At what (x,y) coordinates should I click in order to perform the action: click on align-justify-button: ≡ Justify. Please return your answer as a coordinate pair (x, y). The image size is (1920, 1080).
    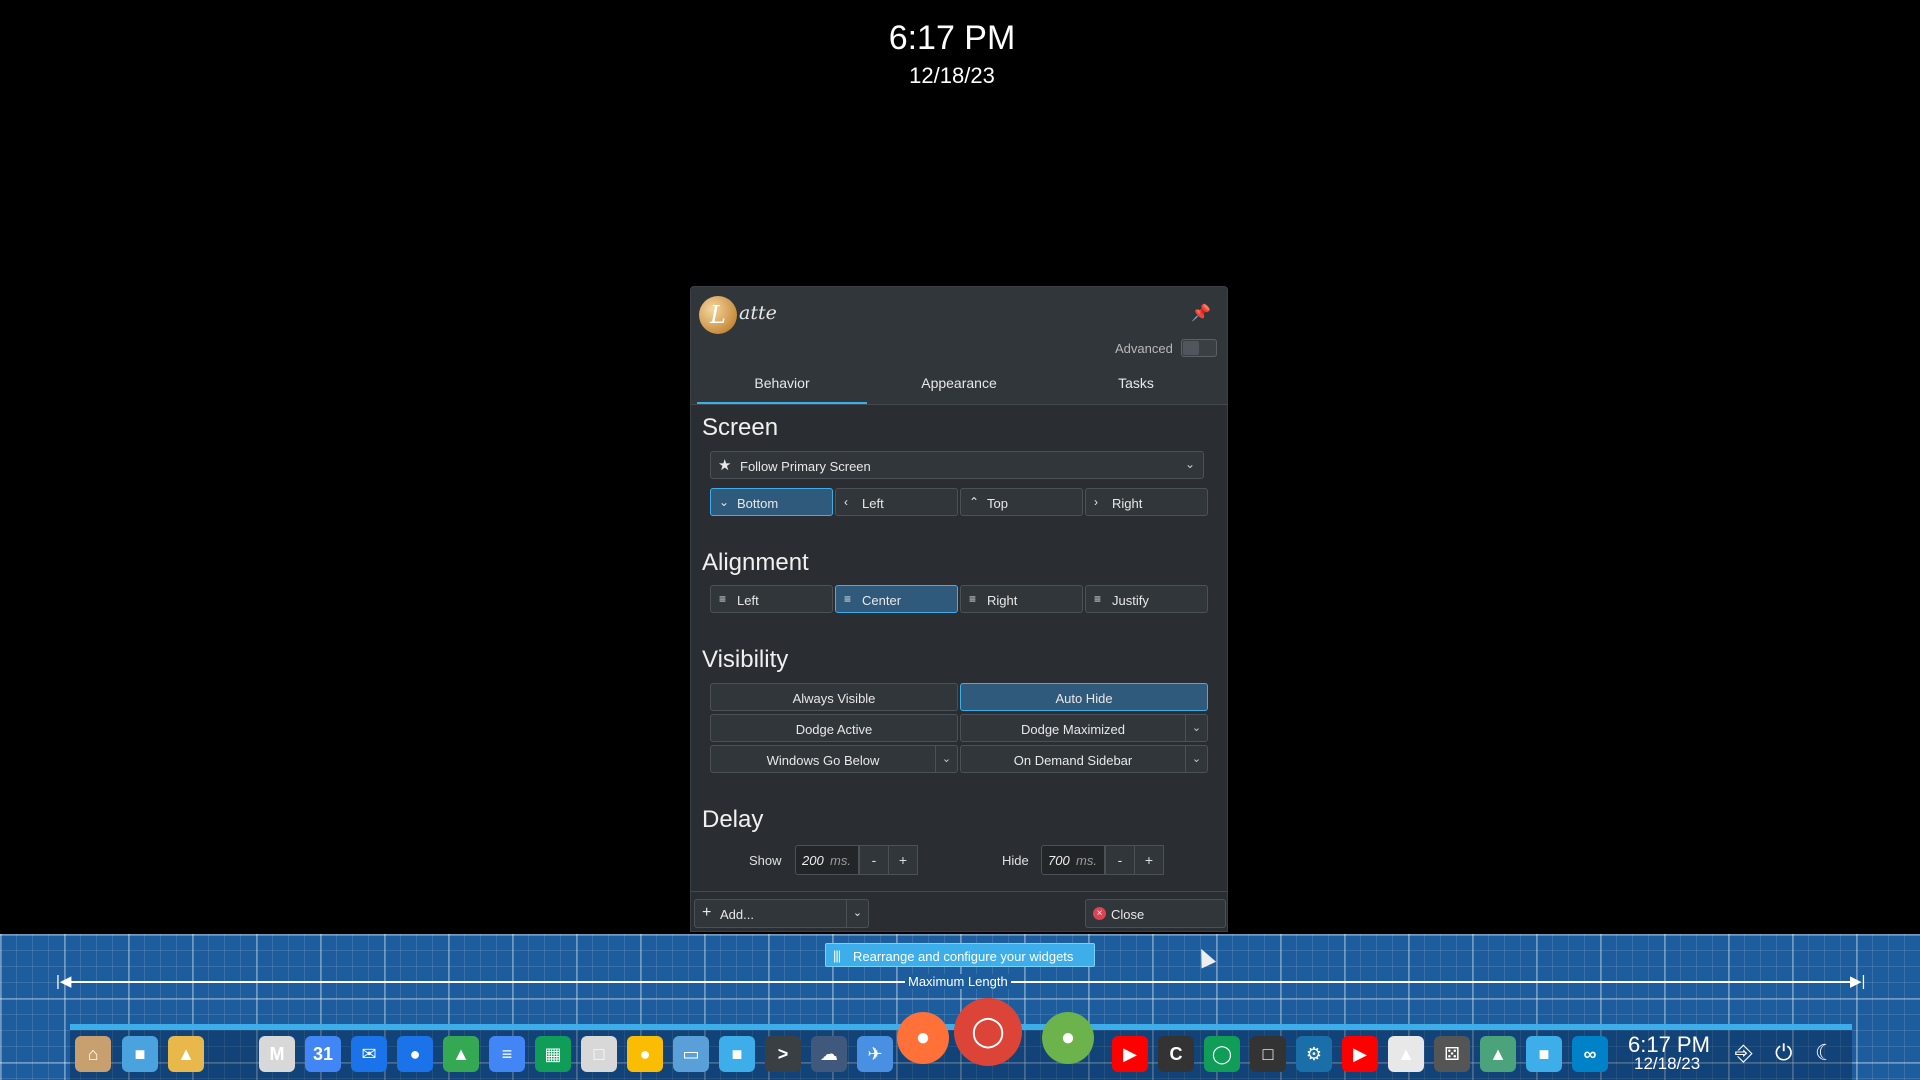
    Looking at the image, I should click on (1146, 599).